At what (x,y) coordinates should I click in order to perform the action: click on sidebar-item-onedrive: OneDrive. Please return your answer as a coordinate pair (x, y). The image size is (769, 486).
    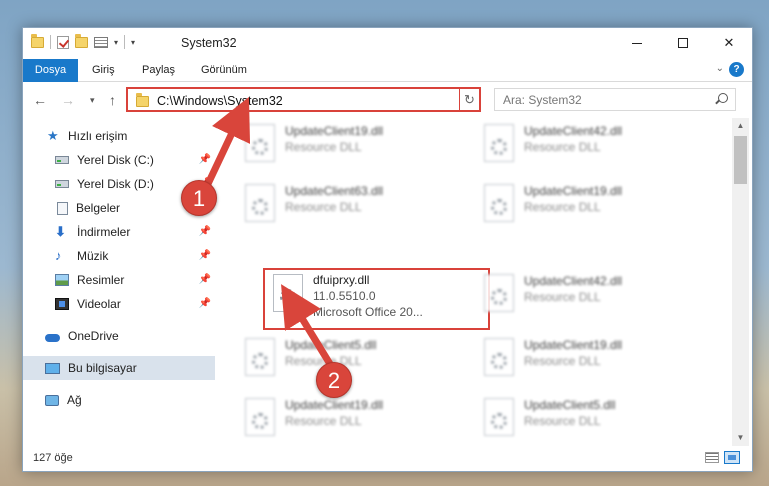
    Looking at the image, I should click on (119, 336).